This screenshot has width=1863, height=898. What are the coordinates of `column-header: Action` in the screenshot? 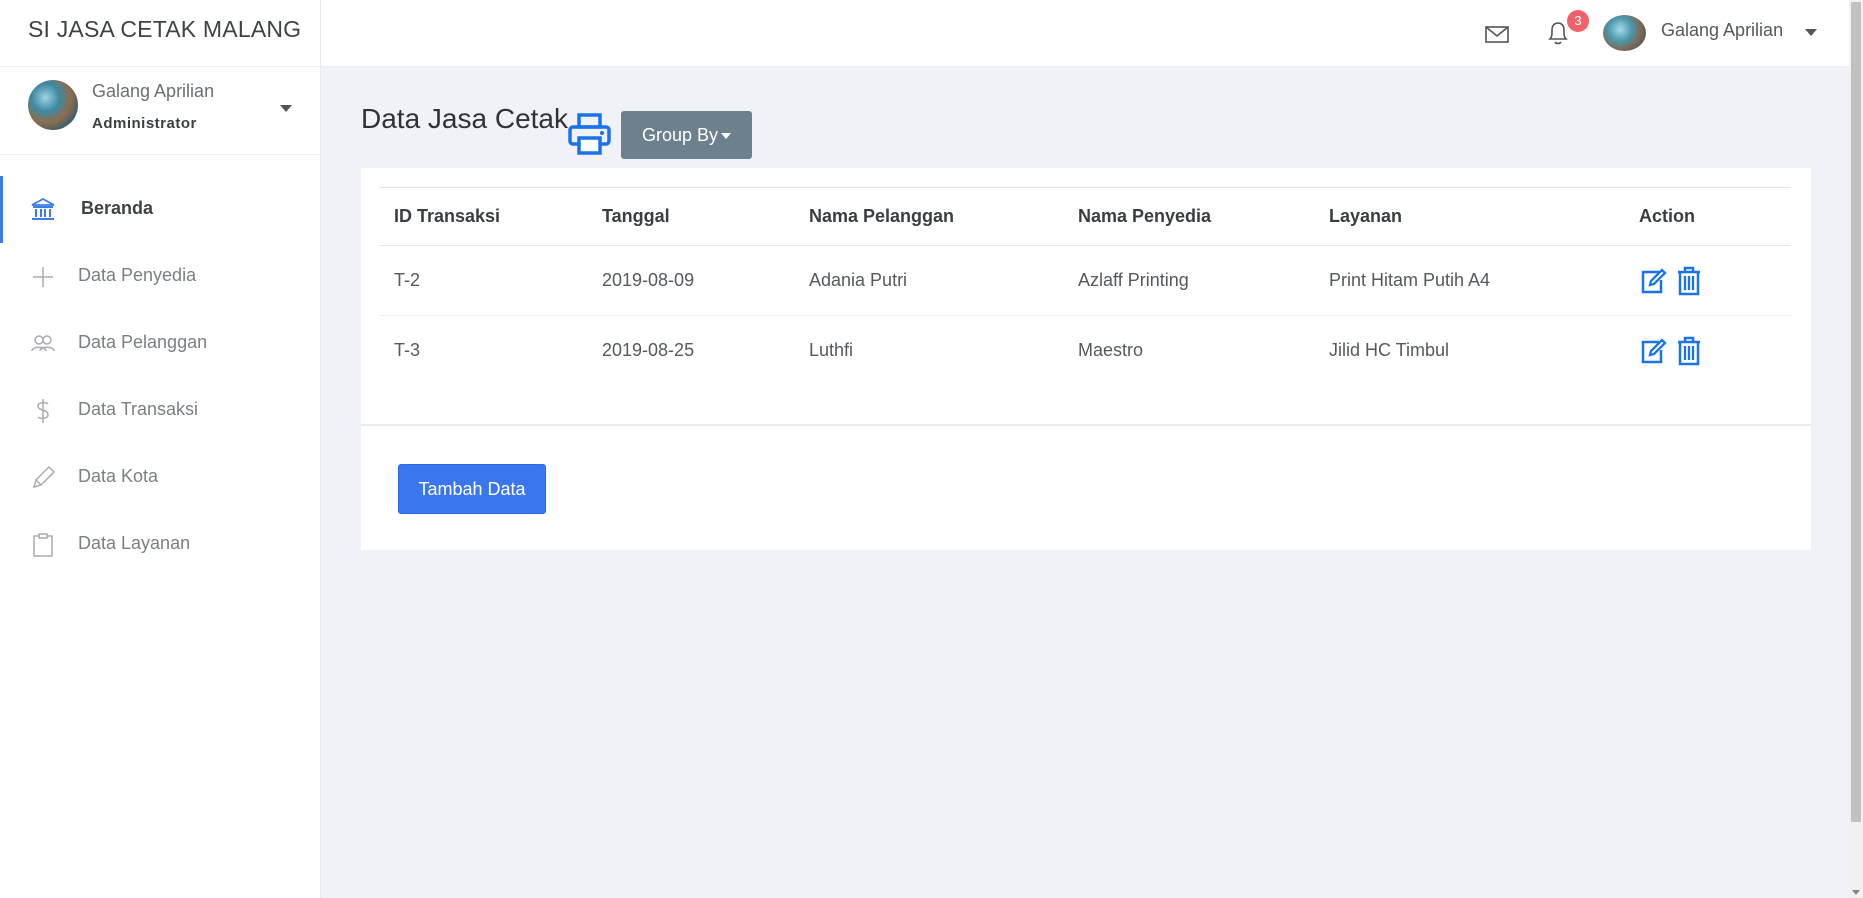 It's located at (1708, 216).